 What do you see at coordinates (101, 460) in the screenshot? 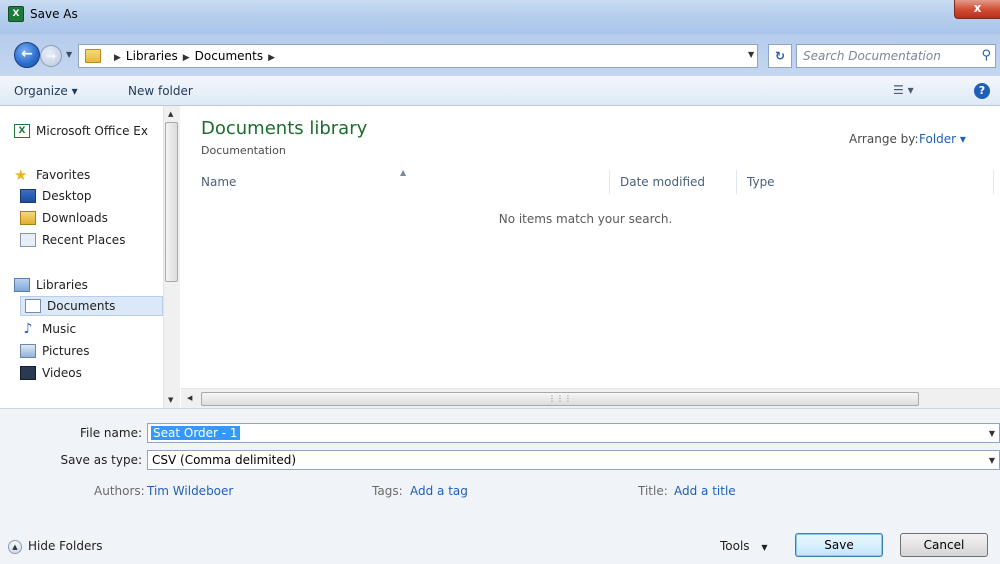
I see `save-as-type-label: Save as type:` at bounding box center [101, 460].